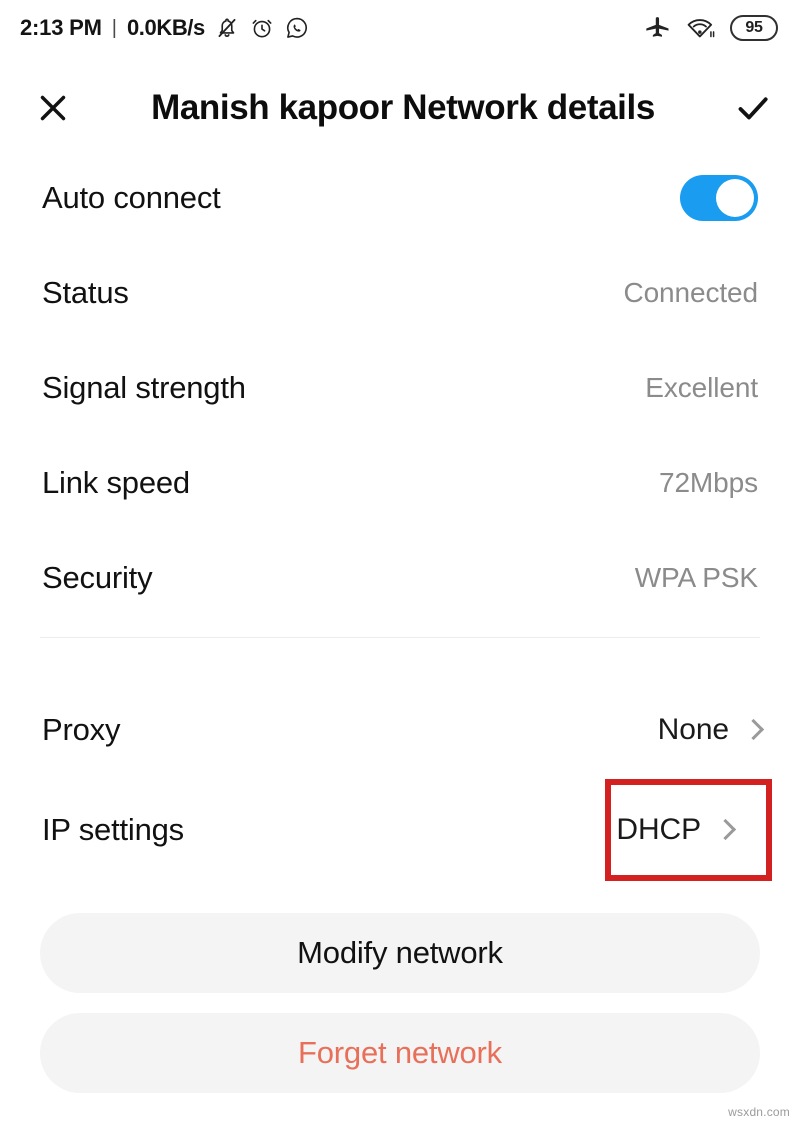 This screenshot has height=1125, width=800. I want to click on link-speed-value: 72Mbps, so click(708, 482).